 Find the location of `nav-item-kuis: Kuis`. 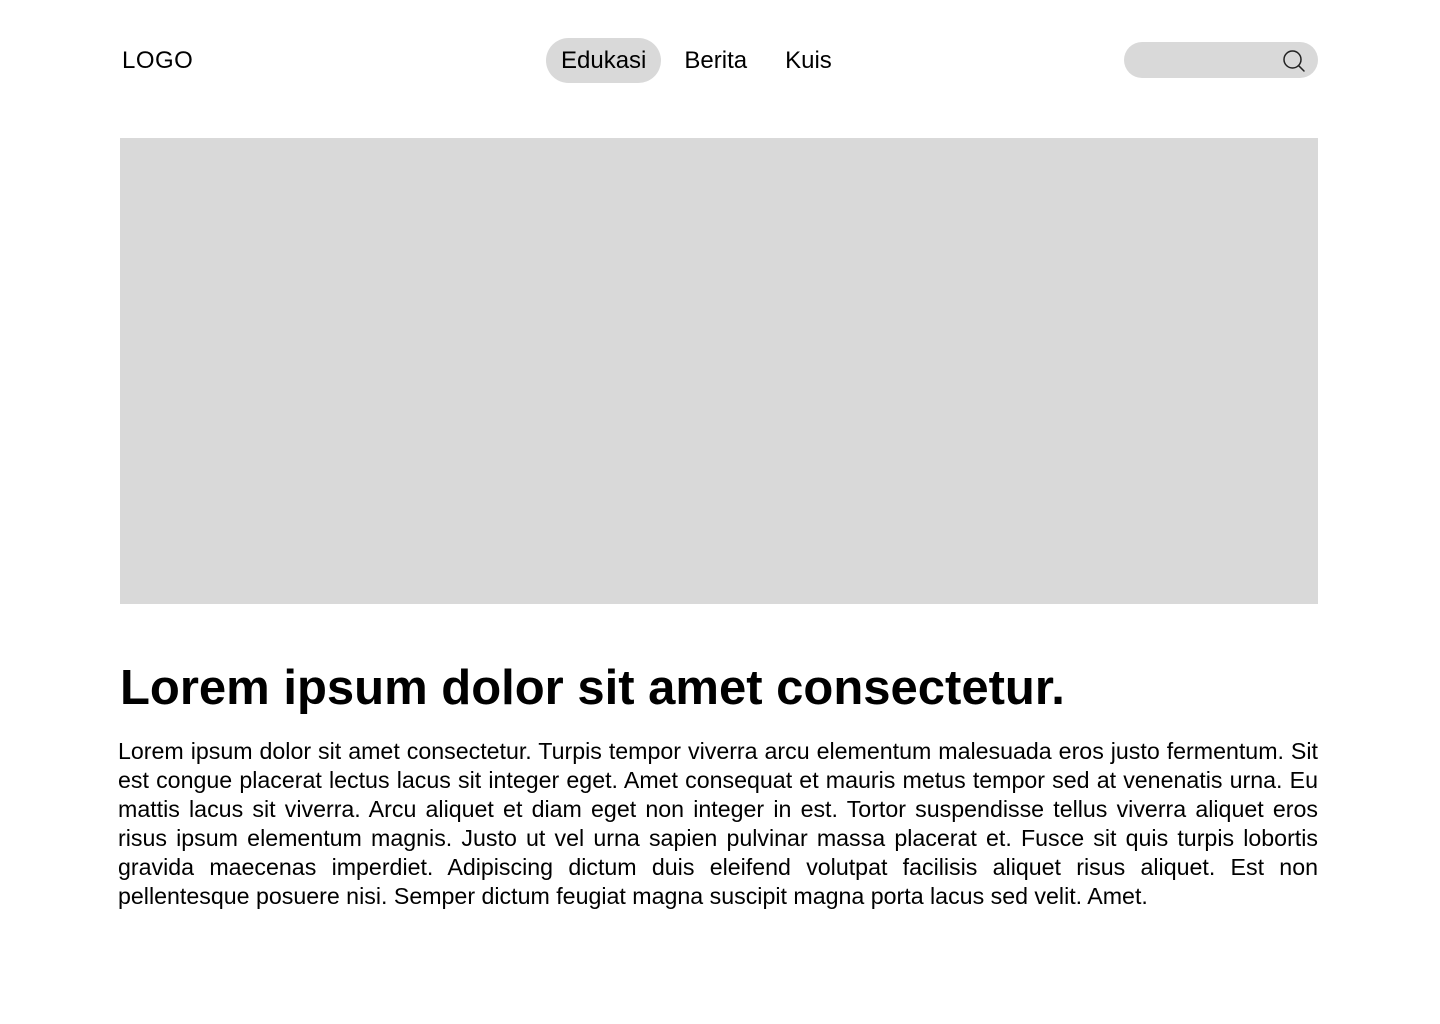

nav-item-kuis: Kuis is located at coordinates (808, 60).